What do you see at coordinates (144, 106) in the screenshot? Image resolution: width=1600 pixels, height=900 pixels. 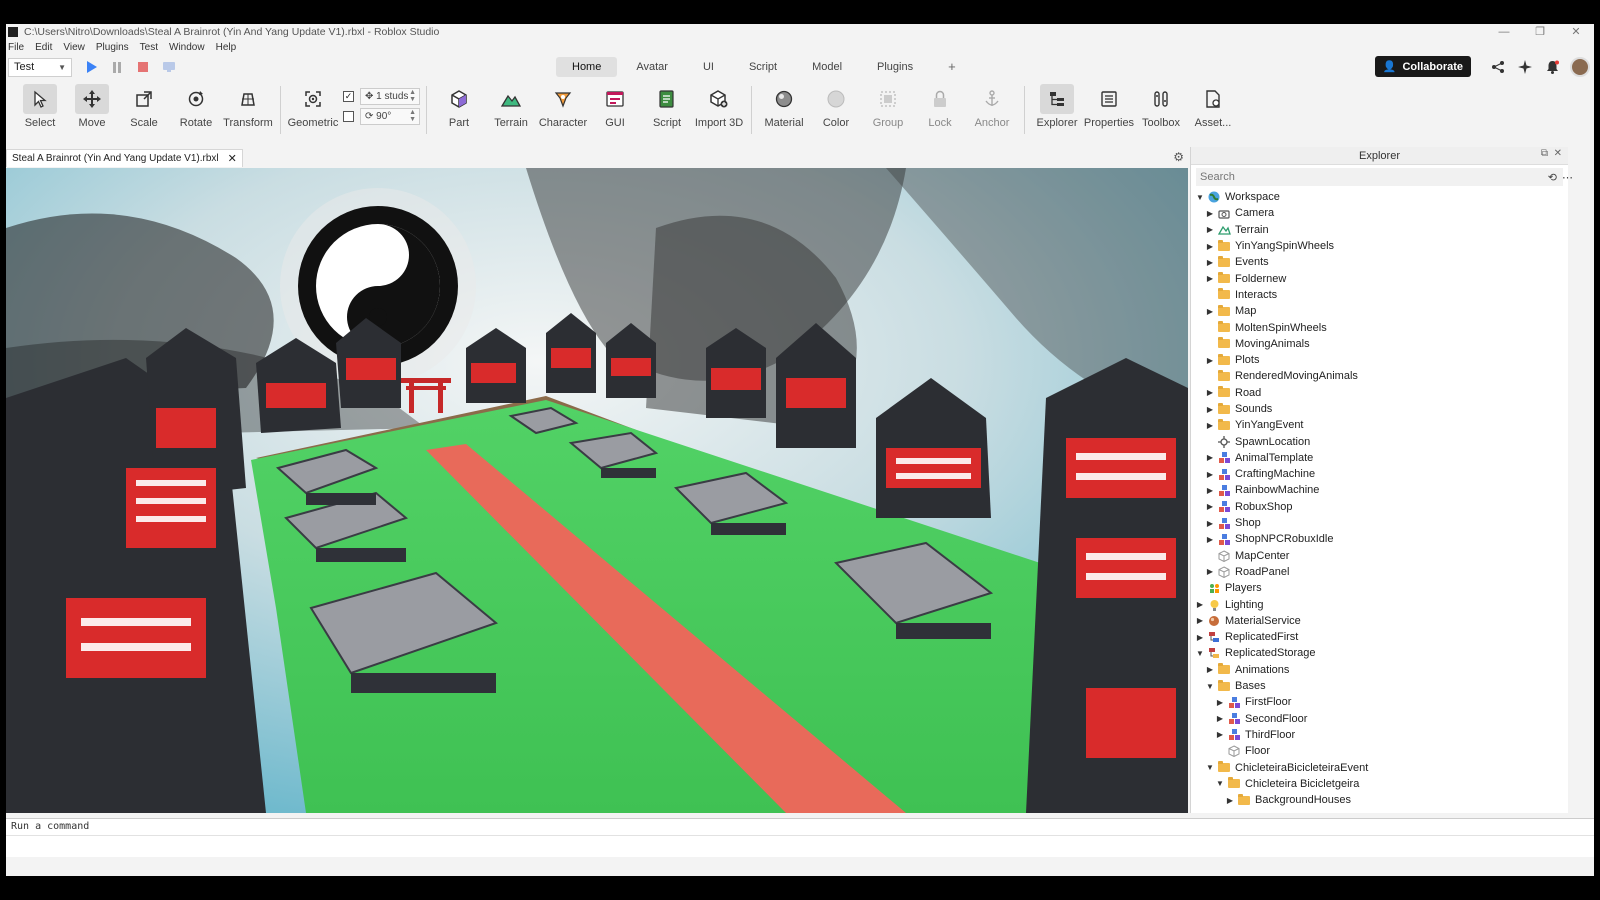 I see `scale-tool: Scale` at bounding box center [144, 106].